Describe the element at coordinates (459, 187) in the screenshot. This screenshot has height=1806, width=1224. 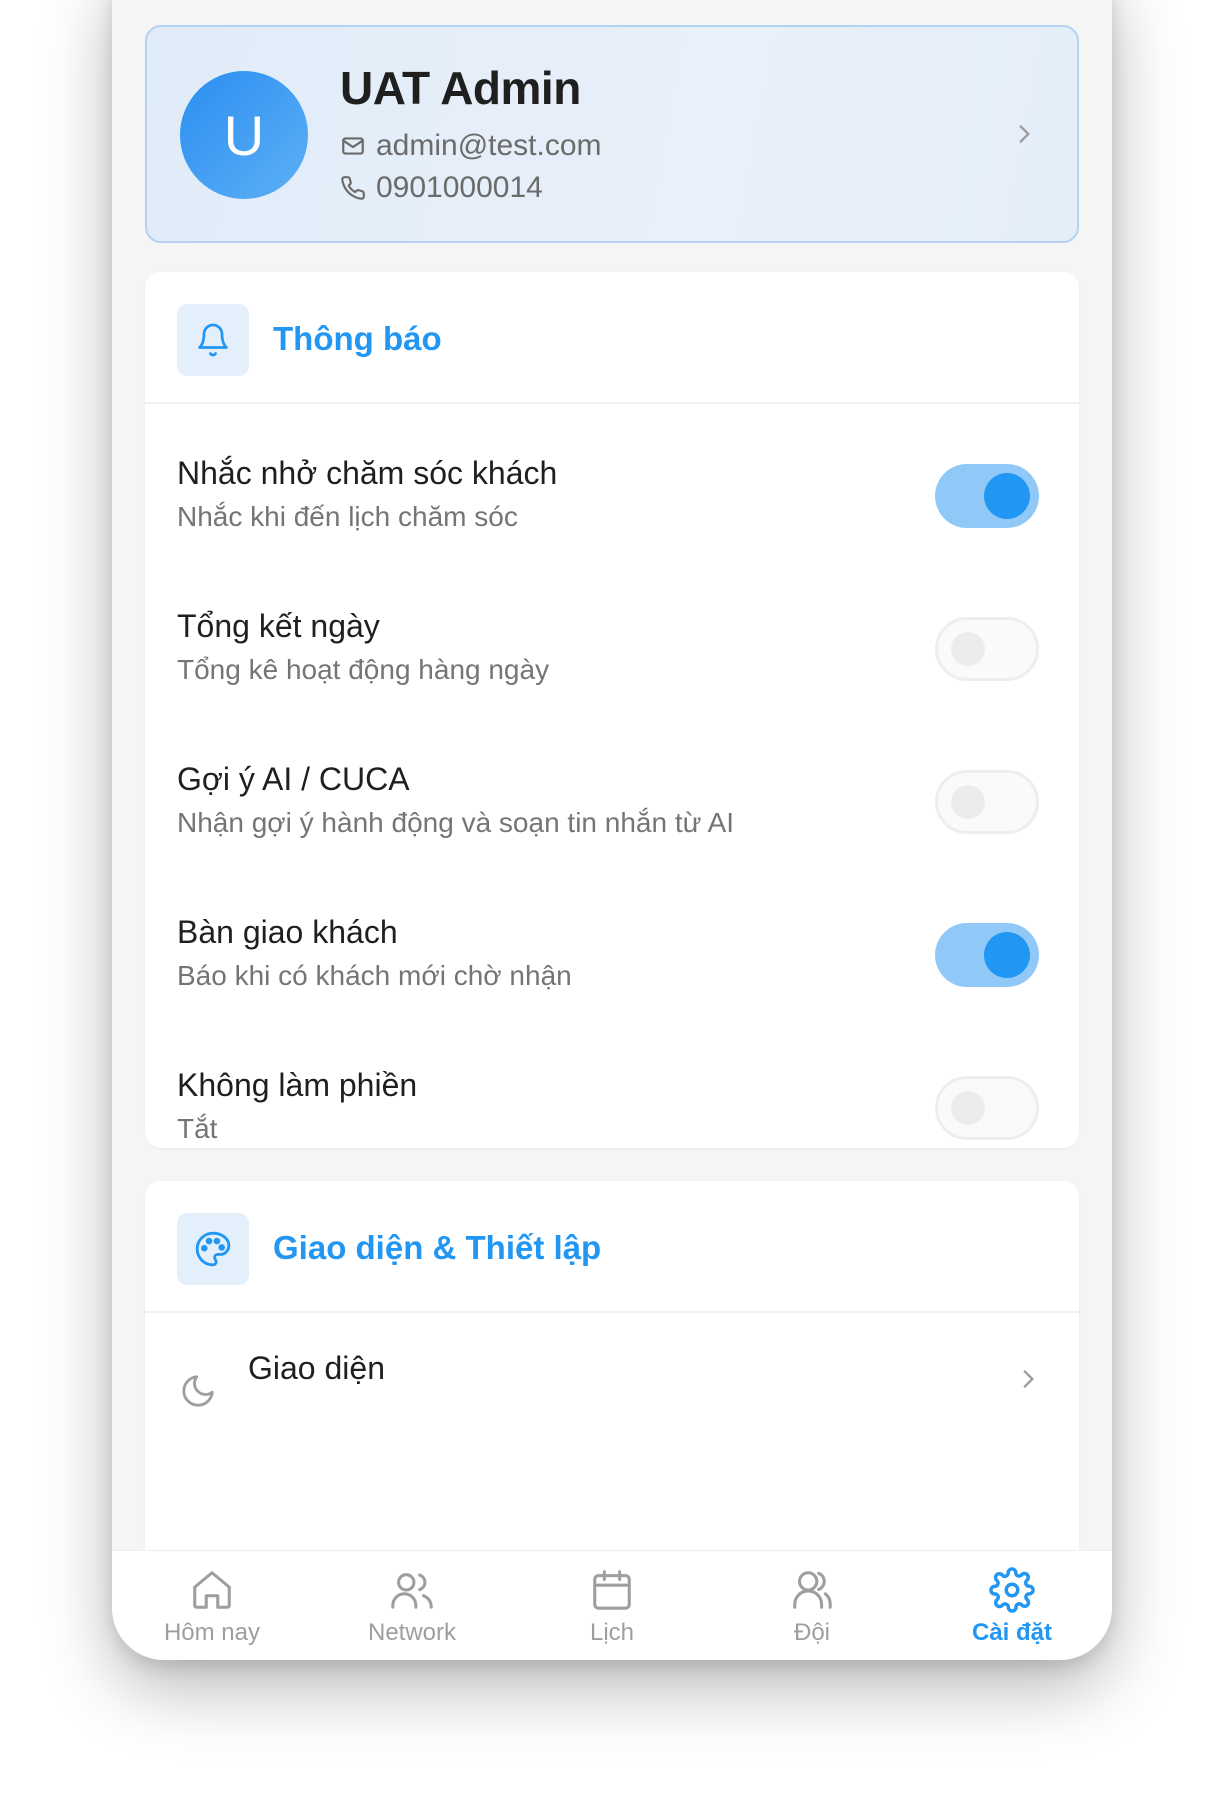
I see `profile-phone: 0901000014` at that location.